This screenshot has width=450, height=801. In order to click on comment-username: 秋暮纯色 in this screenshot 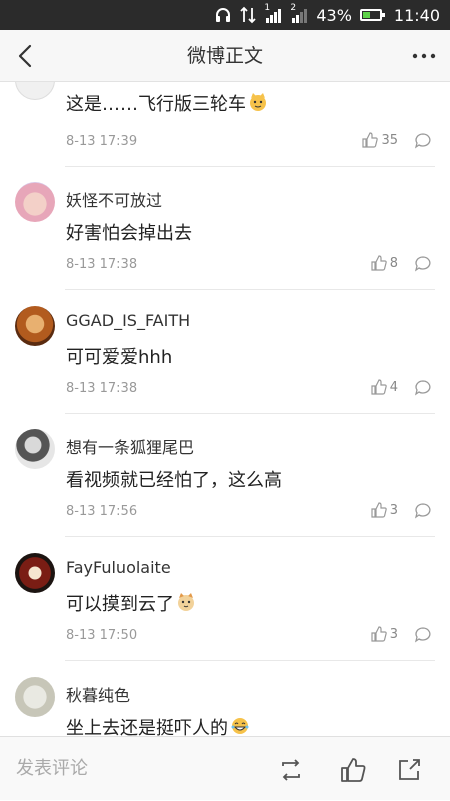, I will do `click(98, 694)`.